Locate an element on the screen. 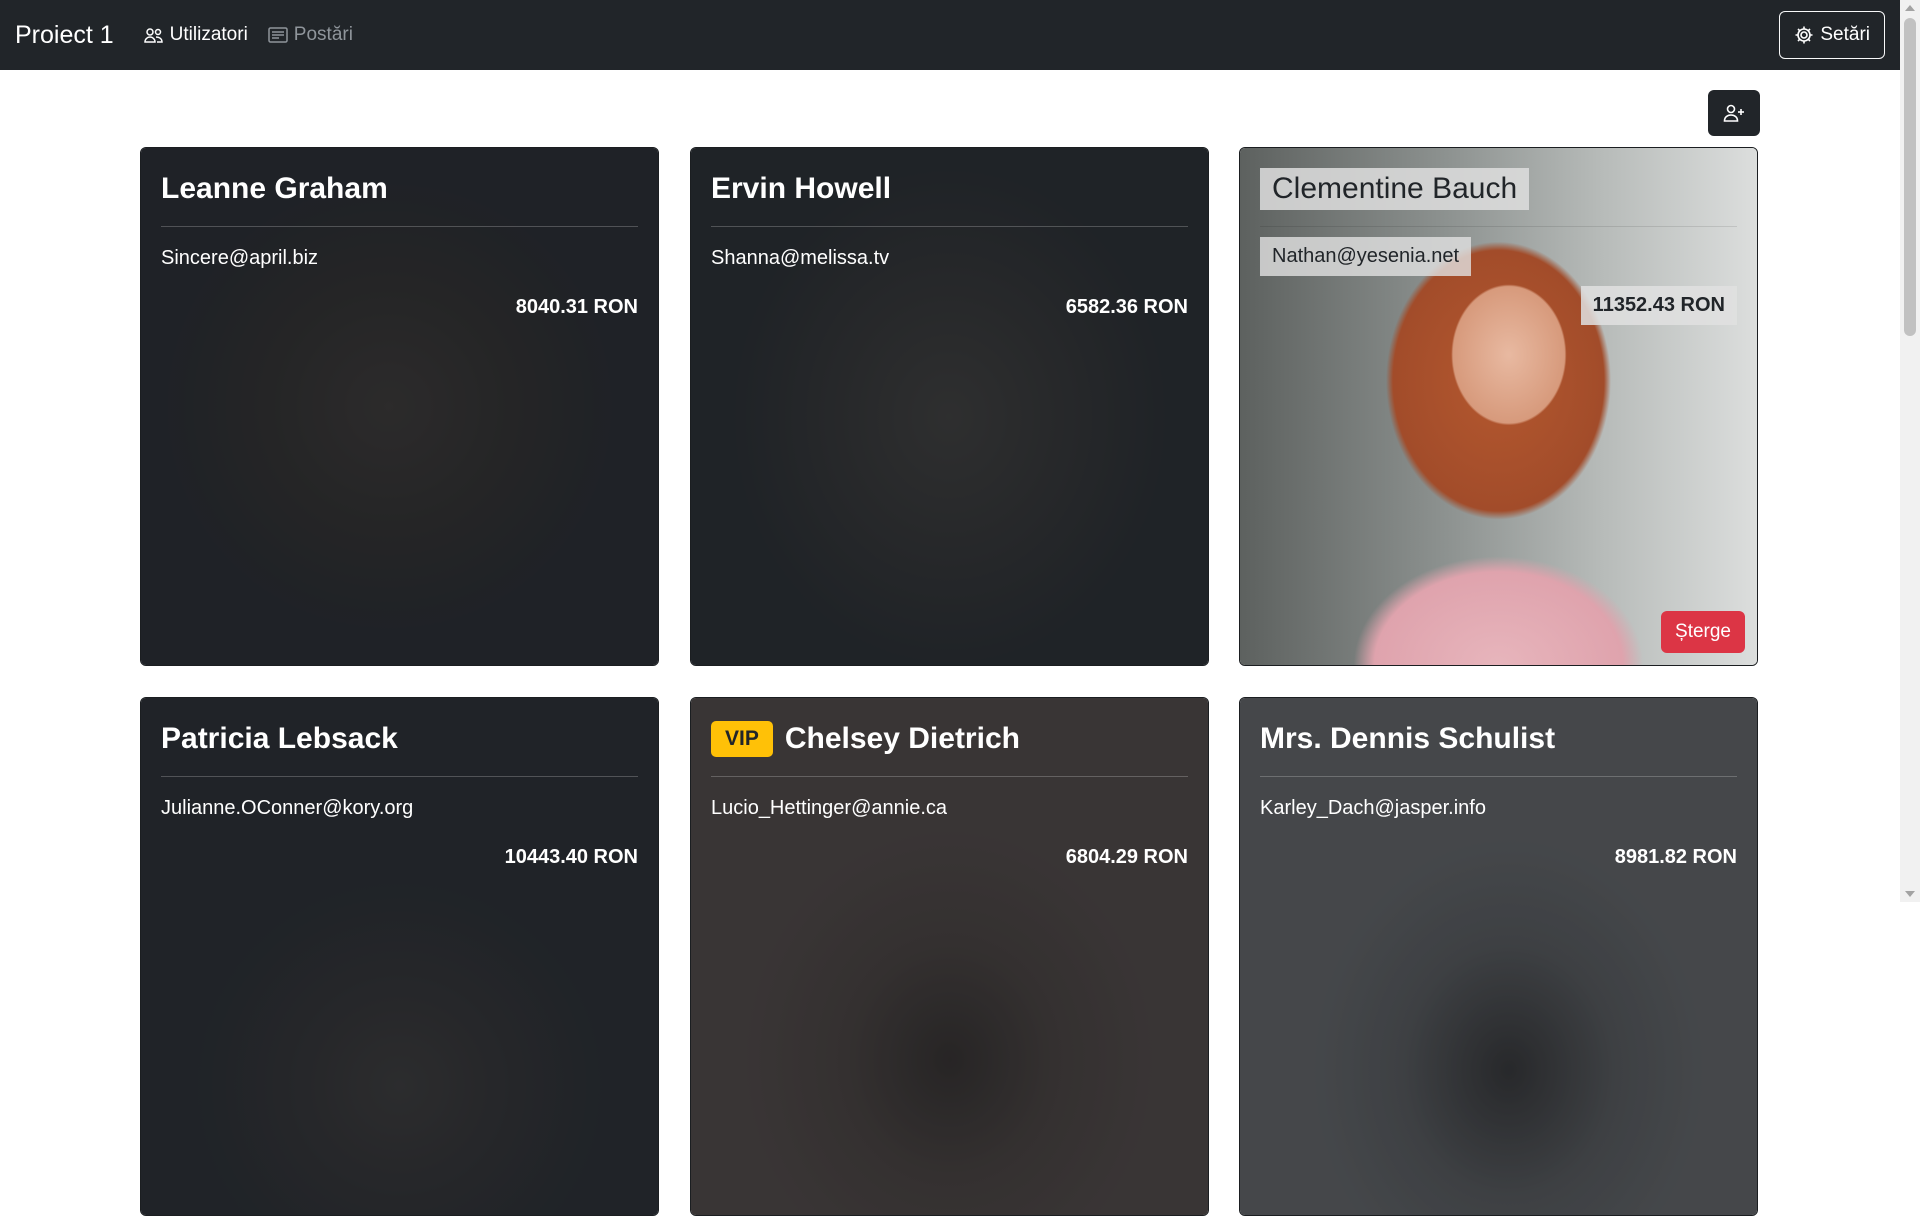 The height and width of the screenshot is (1216, 1920). user-salary: 11352.43 RON is located at coordinates (1658, 305).